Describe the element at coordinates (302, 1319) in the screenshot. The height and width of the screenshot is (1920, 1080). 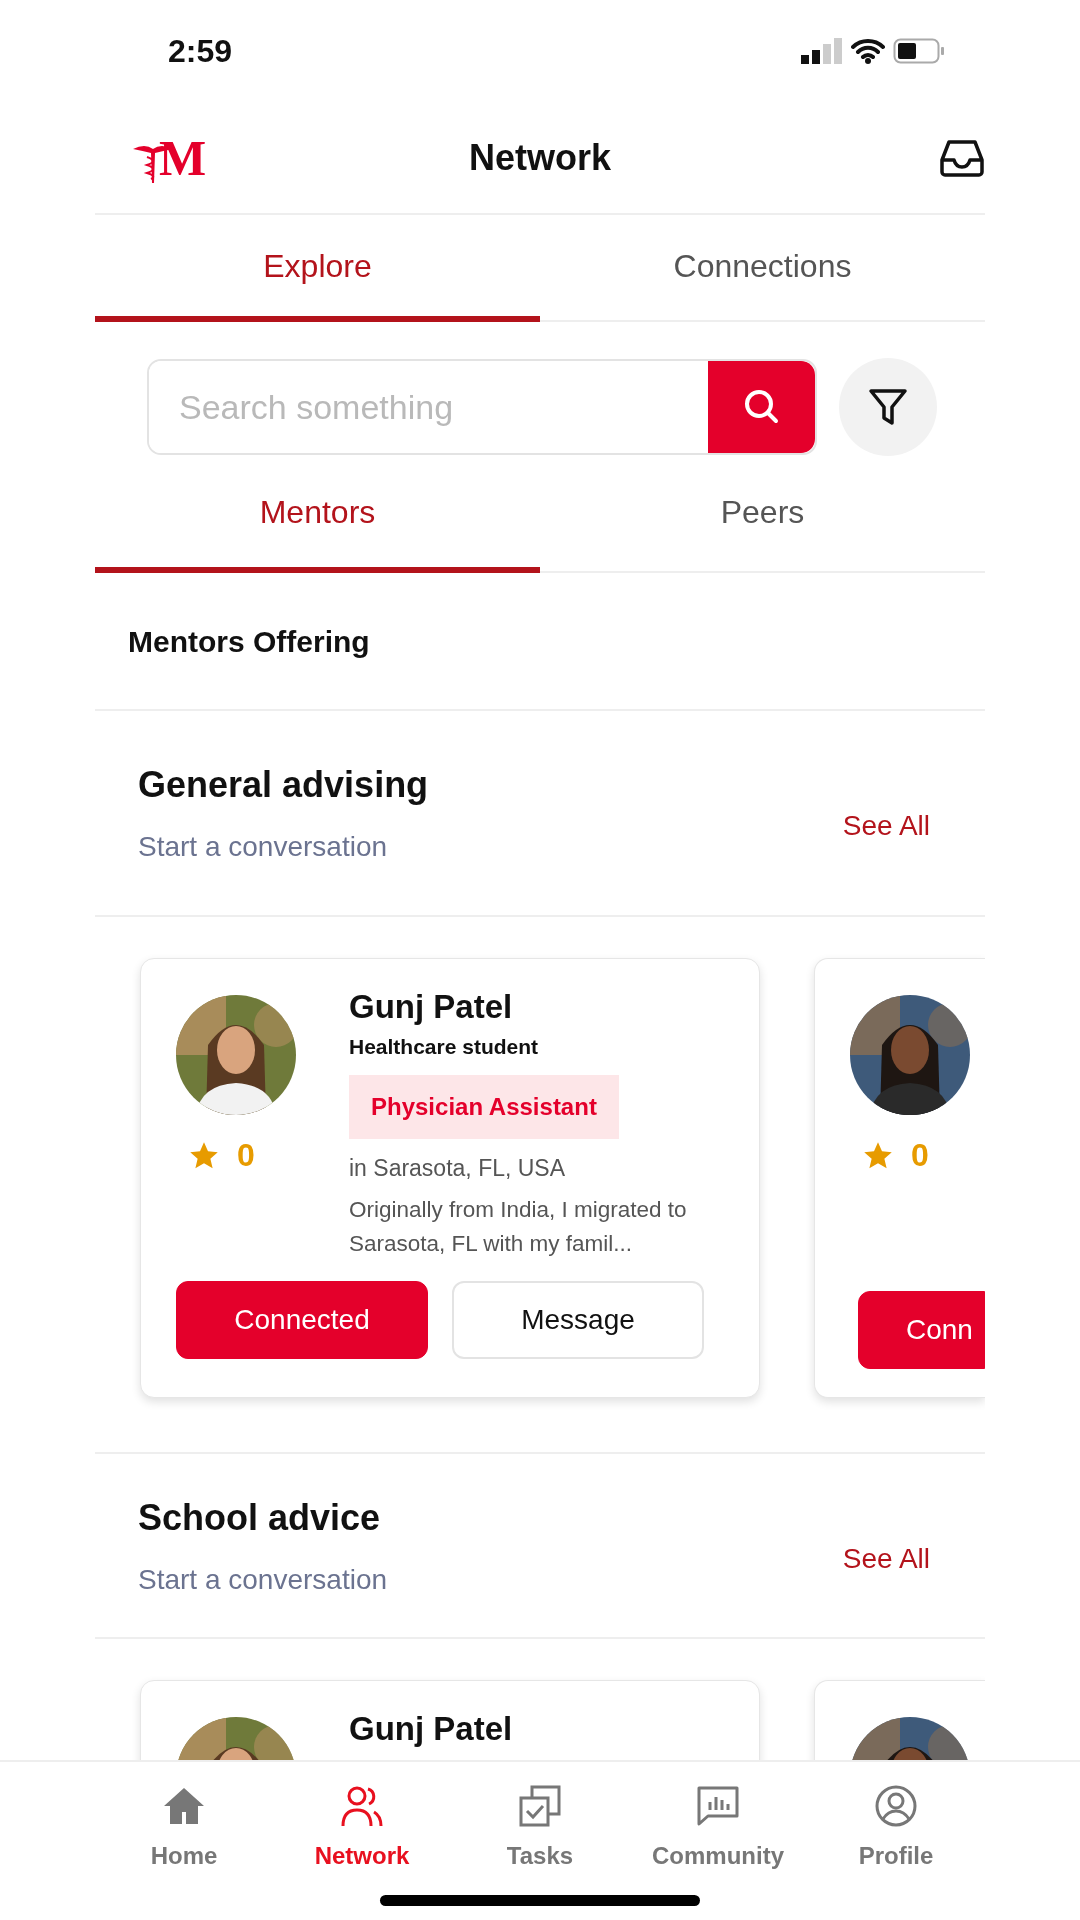
I see `connect-button: Connected` at that location.